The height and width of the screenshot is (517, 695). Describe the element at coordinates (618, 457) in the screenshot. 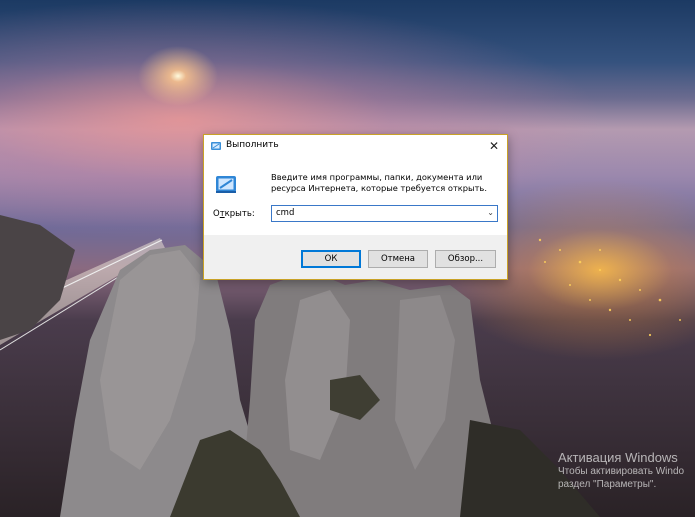

I see `watermark-title: Активация Windows` at that location.